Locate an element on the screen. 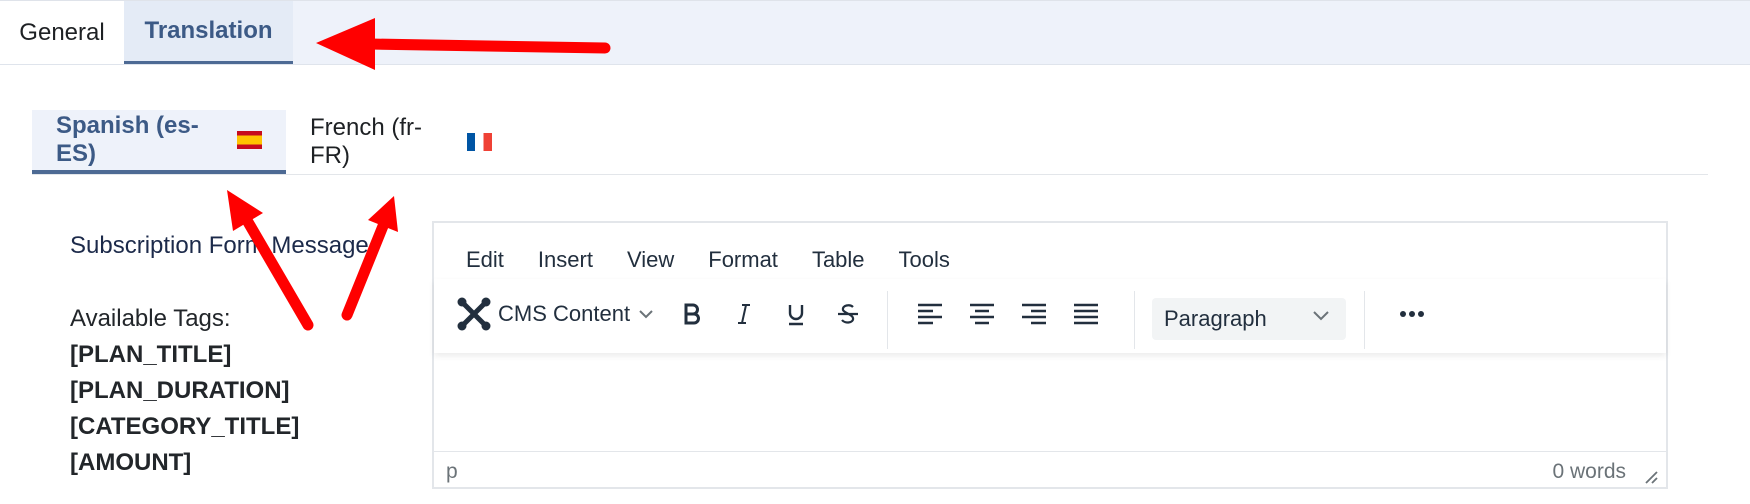 Image resolution: width=1750 pixels, height=504 pixels. strikethrough-icon is located at coordinates (848, 314).